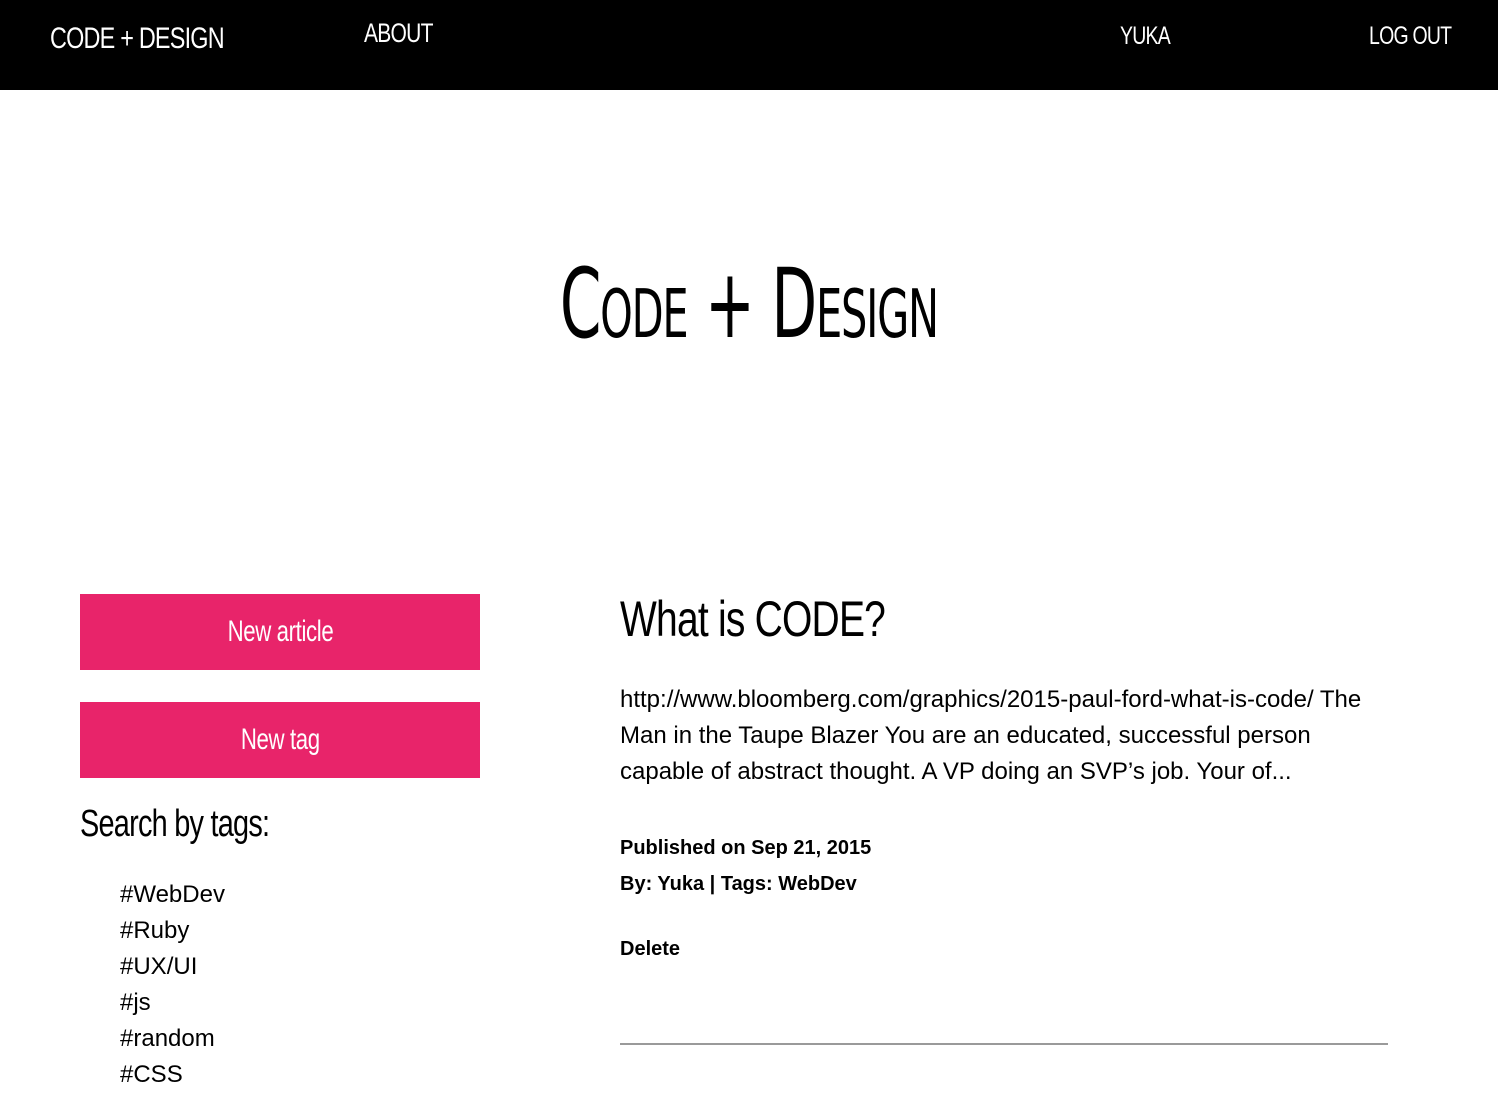 The image size is (1498, 1093). I want to click on delete-link: Delete, so click(650, 949).